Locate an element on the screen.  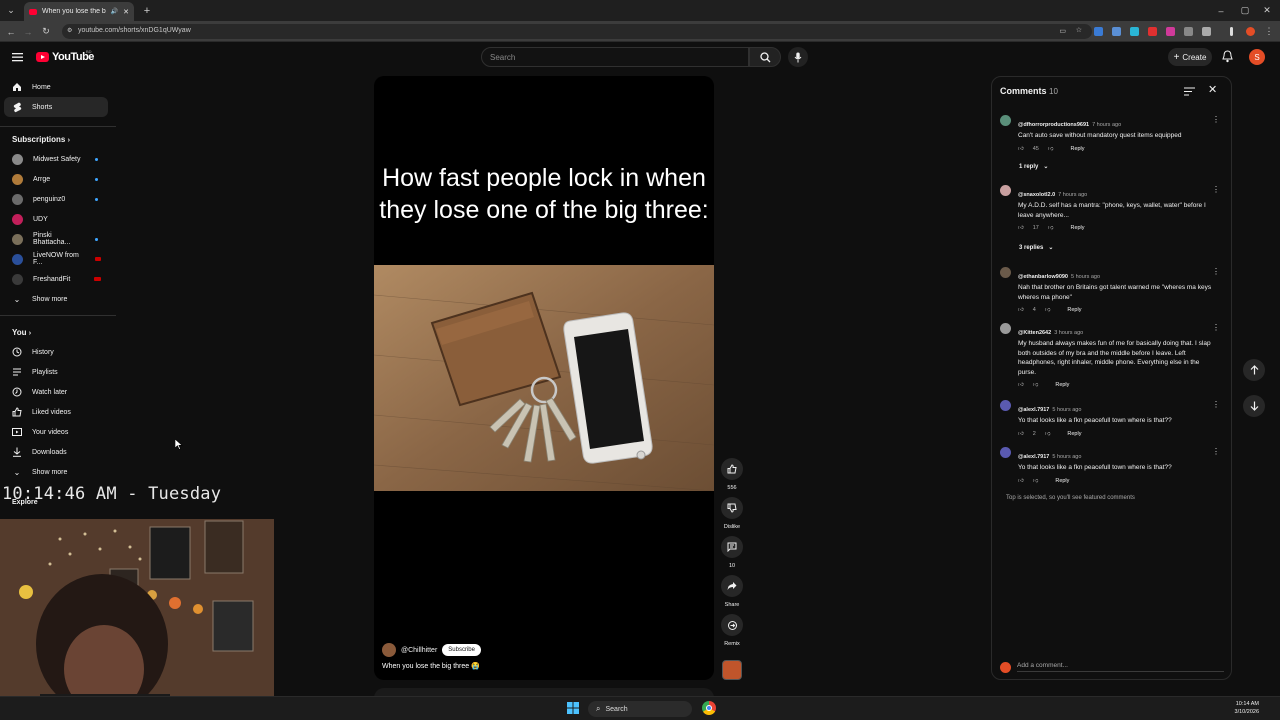
hamburger-menu-icon is located at coordinates (17, 56).